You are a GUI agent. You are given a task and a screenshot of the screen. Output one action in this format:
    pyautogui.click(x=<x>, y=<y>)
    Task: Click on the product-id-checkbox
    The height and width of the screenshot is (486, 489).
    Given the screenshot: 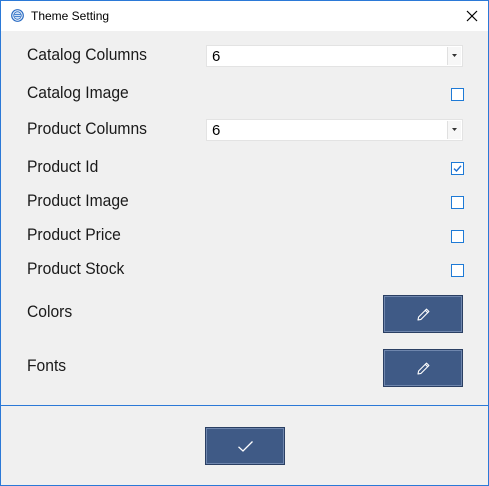 What is the action you would take?
    pyautogui.click(x=457, y=168)
    